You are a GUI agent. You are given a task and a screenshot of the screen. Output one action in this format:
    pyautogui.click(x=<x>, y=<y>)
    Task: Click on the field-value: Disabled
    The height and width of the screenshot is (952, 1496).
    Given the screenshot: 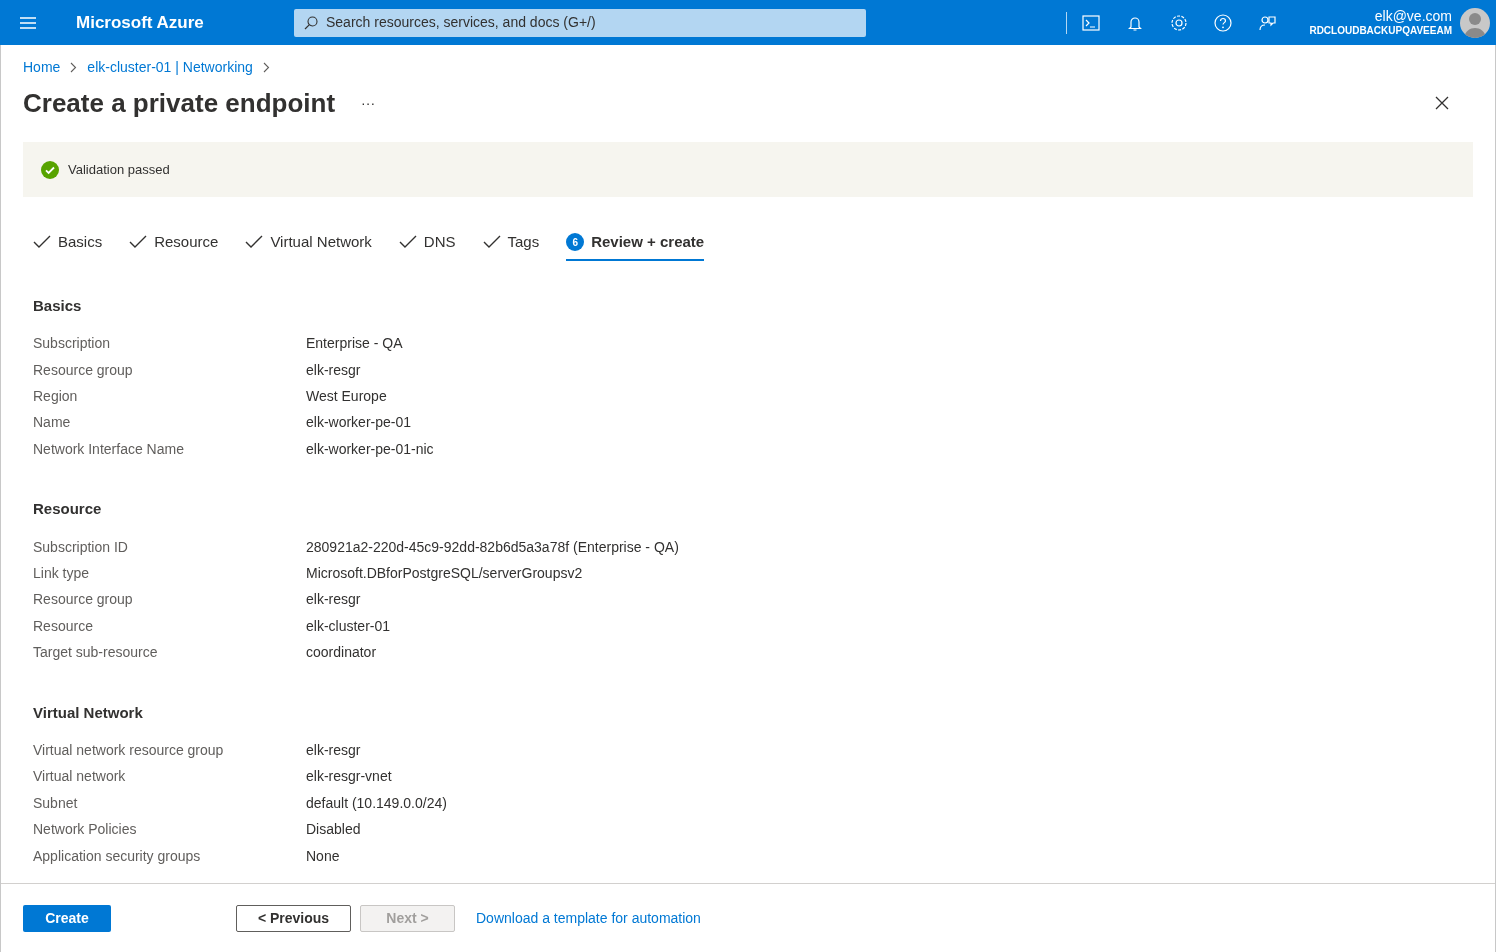 What is the action you would take?
    pyautogui.click(x=333, y=830)
    